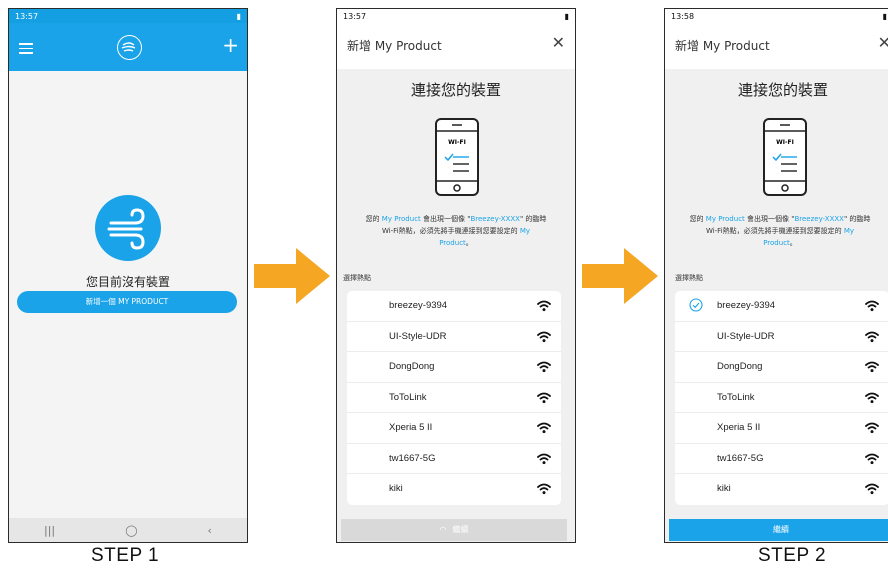 Image resolution: width=888 pixels, height=568 pixels. What do you see at coordinates (49, 530) in the screenshot?
I see `recents-icon: |||` at bounding box center [49, 530].